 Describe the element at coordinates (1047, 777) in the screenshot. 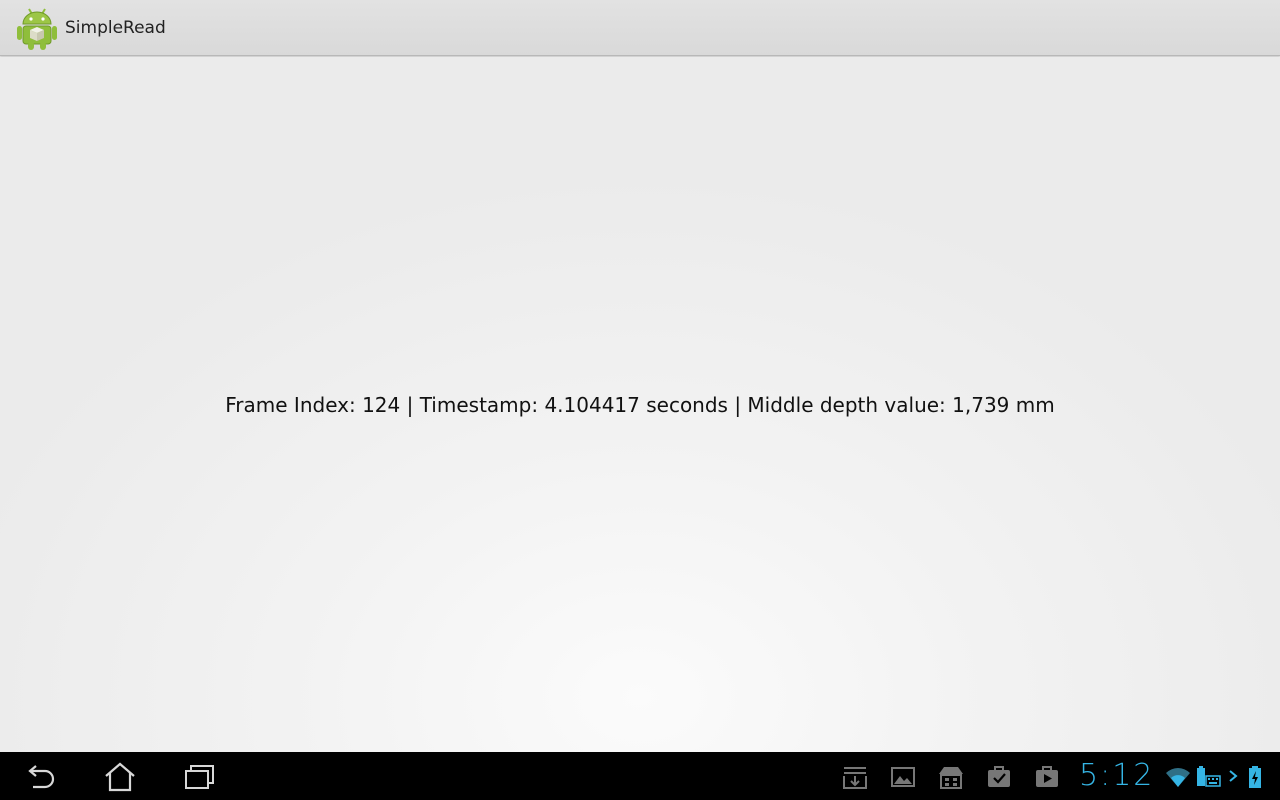

I see `play-store-icon` at that location.